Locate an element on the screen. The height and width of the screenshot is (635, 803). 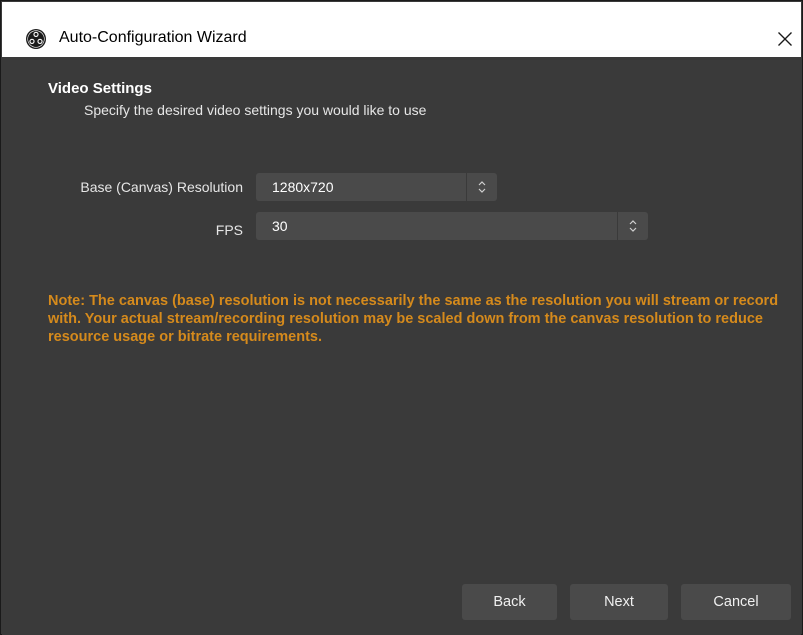
resolution-combobox: 1280x720 is located at coordinates (376, 187).